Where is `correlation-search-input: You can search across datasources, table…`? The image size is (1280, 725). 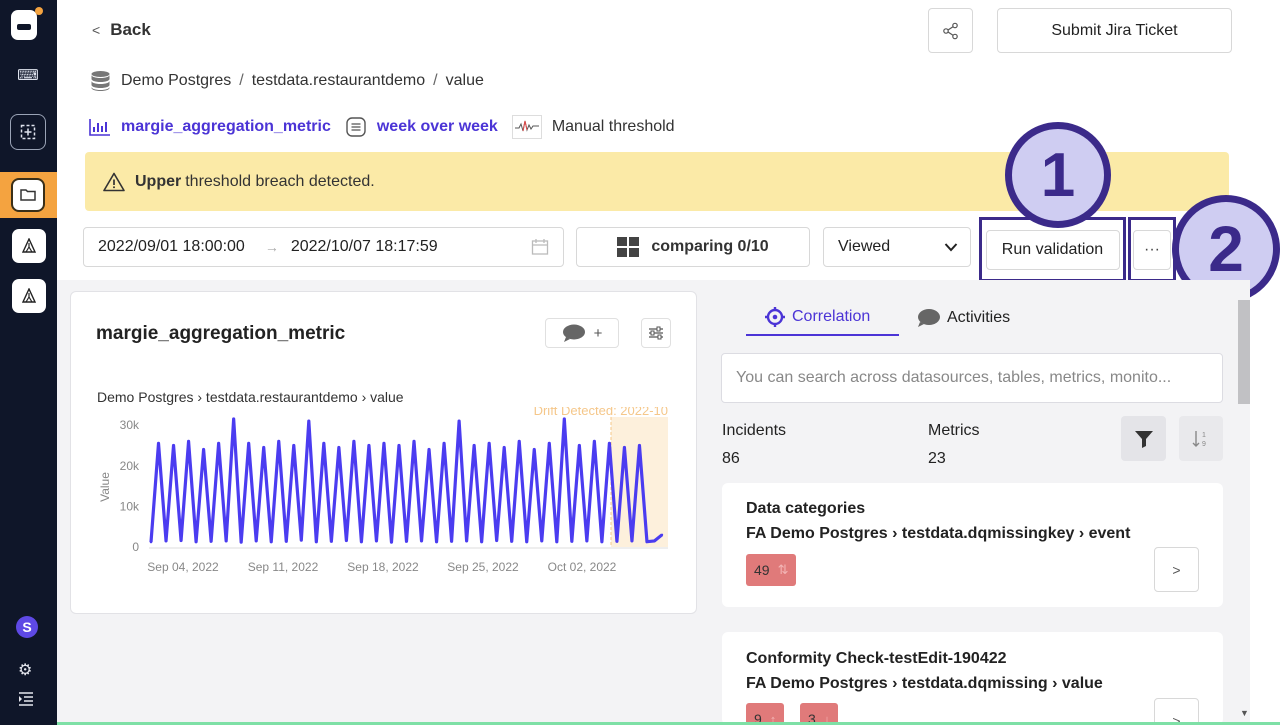 correlation-search-input: You can search across datasources, table… is located at coordinates (972, 378).